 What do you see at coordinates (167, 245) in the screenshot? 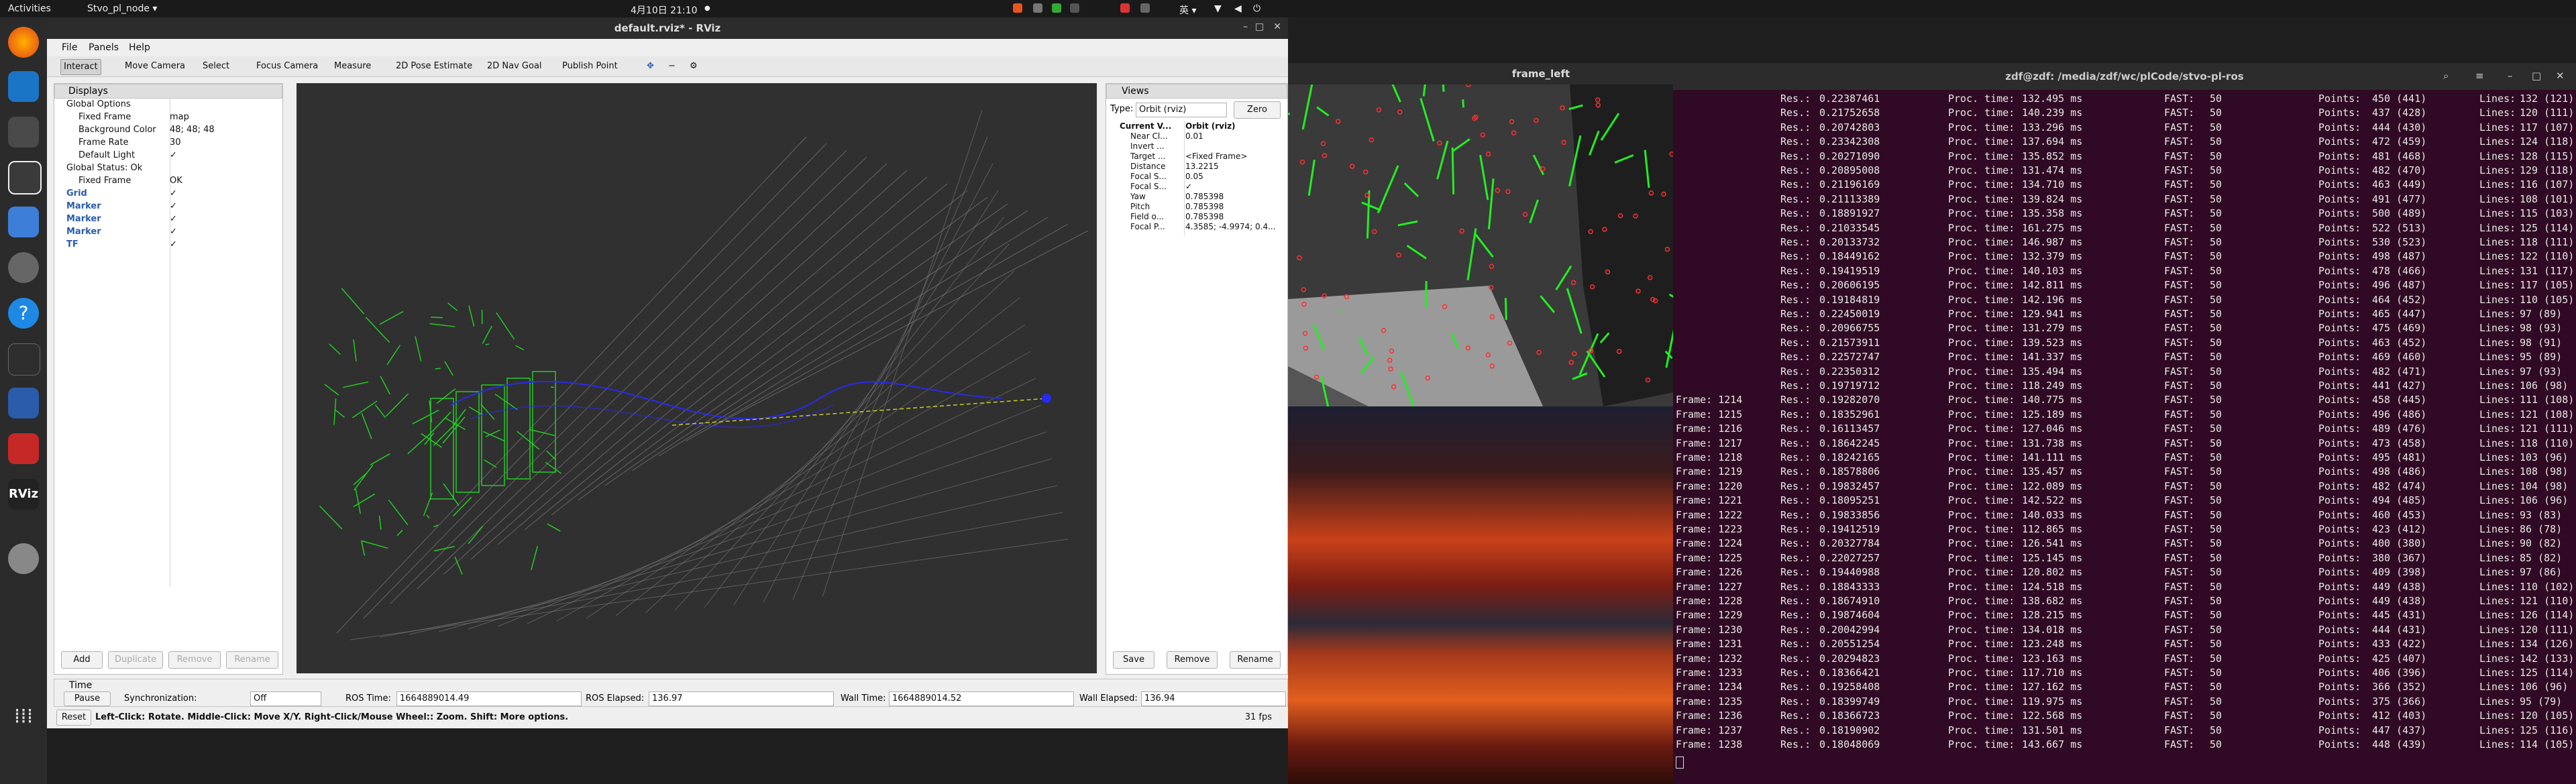
I see `display-row: TF ✓` at bounding box center [167, 245].